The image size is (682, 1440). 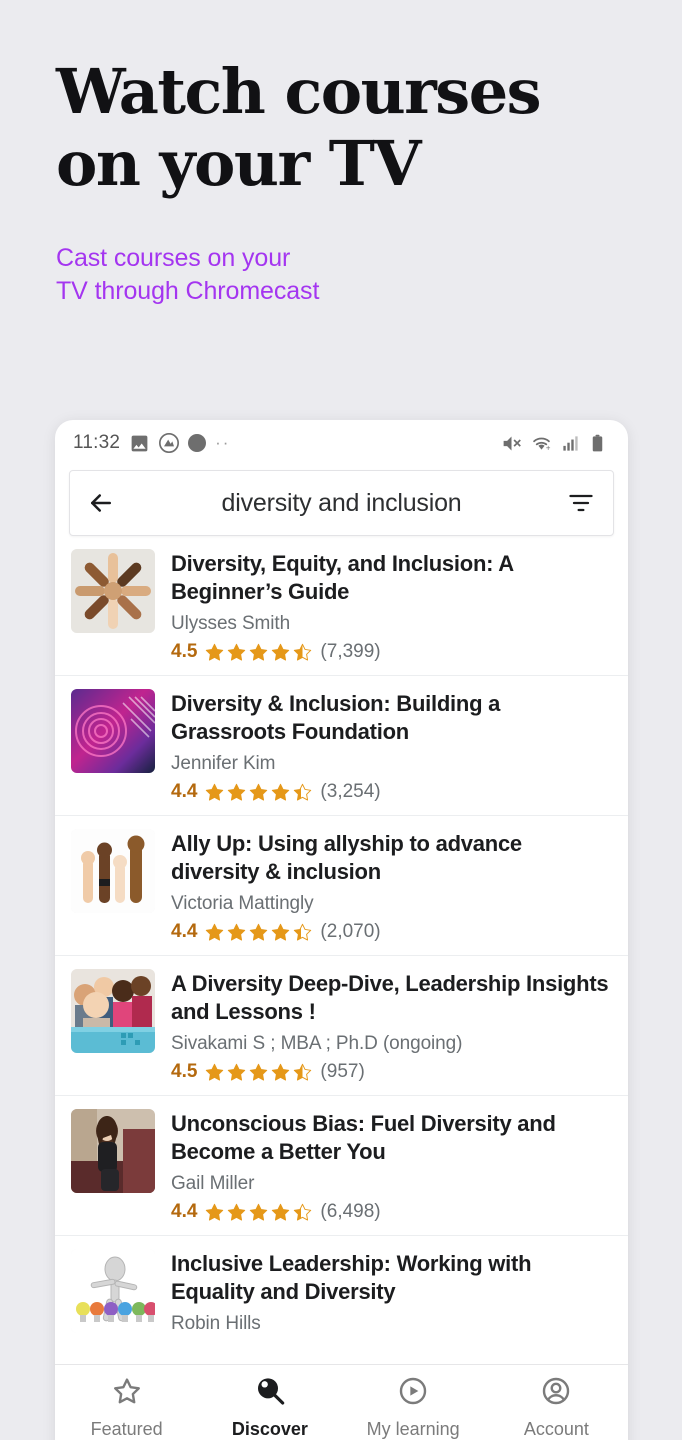 What do you see at coordinates (413, 1393) in the screenshot?
I see `play-circle-icon` at bounding box center [413, 1393].